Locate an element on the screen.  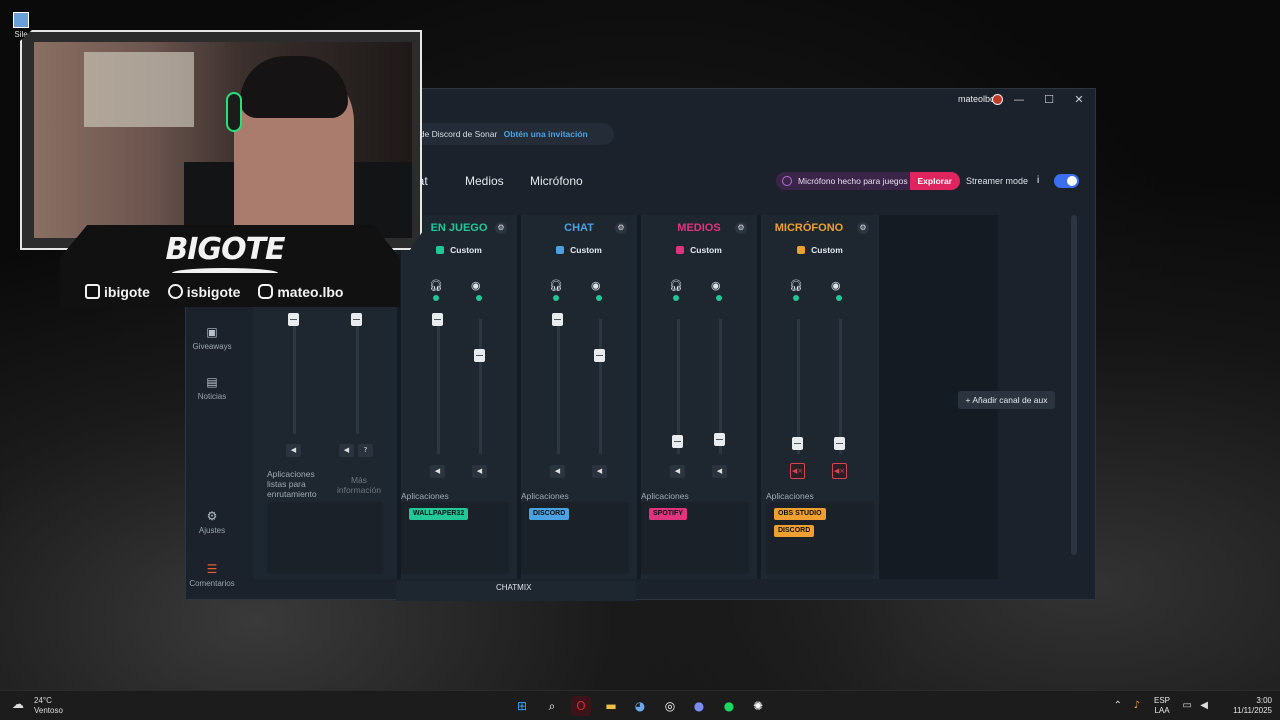
microphone-icon: ♪ is located at coordinates (1137, 705).